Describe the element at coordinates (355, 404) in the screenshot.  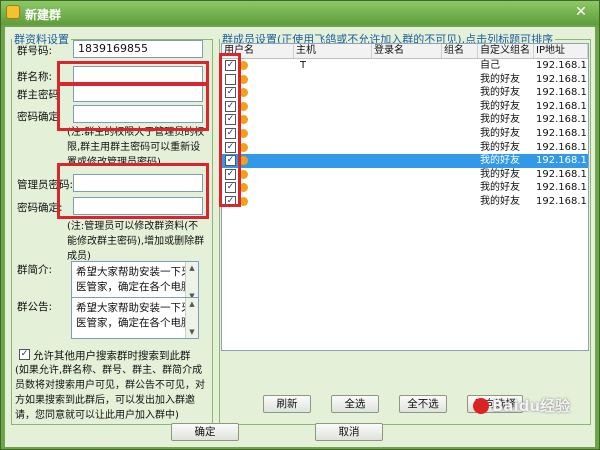
I see `select-all-button: 全选` at that location.